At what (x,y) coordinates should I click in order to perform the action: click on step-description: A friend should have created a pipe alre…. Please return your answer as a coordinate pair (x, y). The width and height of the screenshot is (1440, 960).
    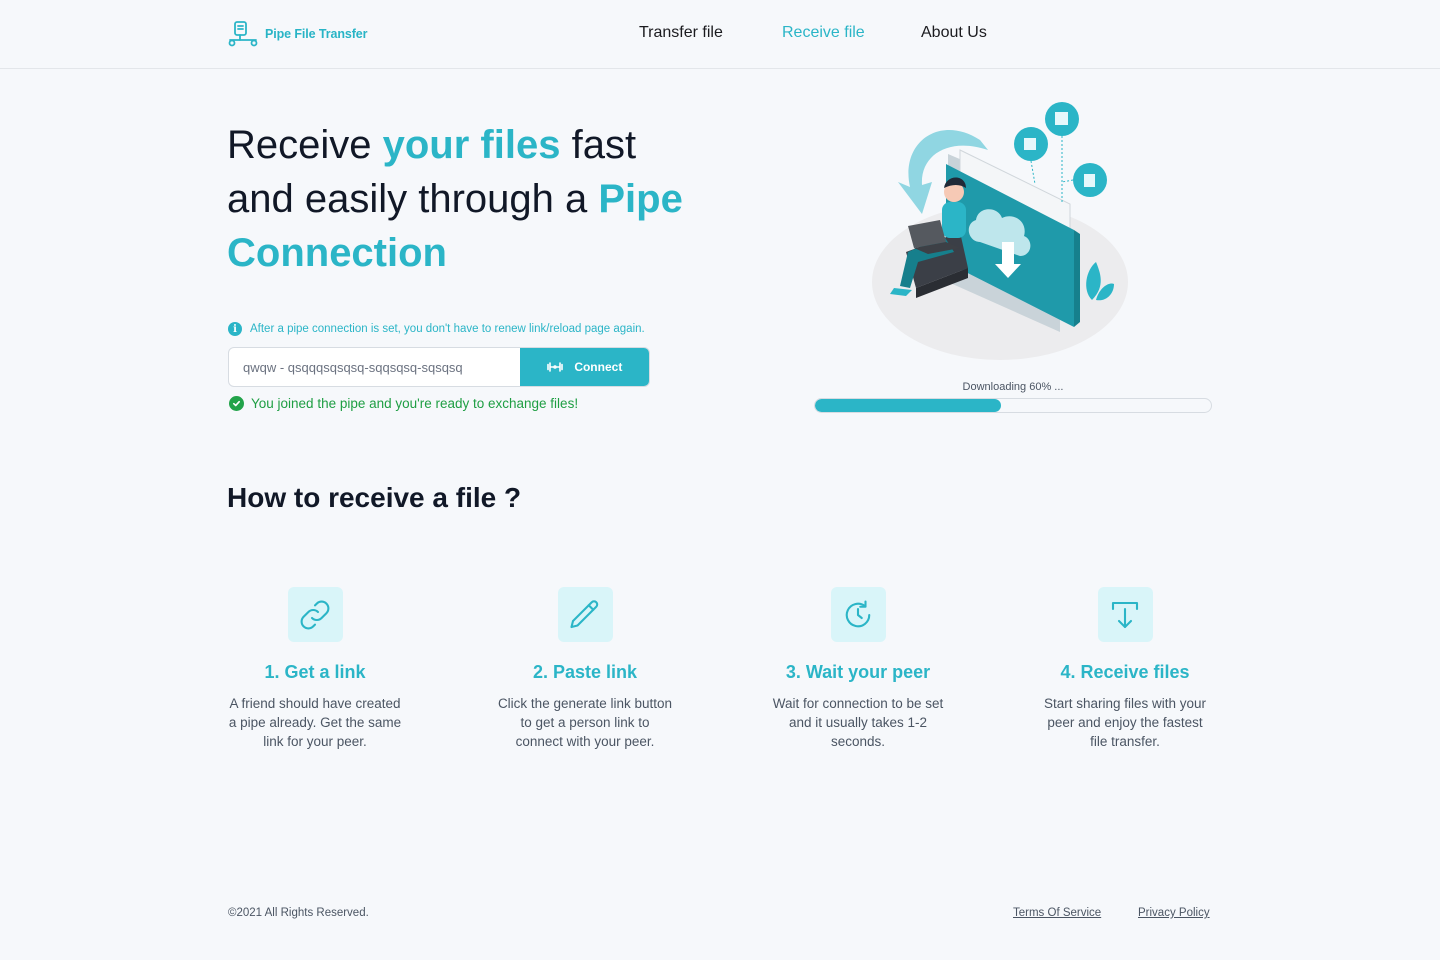
    Looking at the image, I should click on (315, 722).